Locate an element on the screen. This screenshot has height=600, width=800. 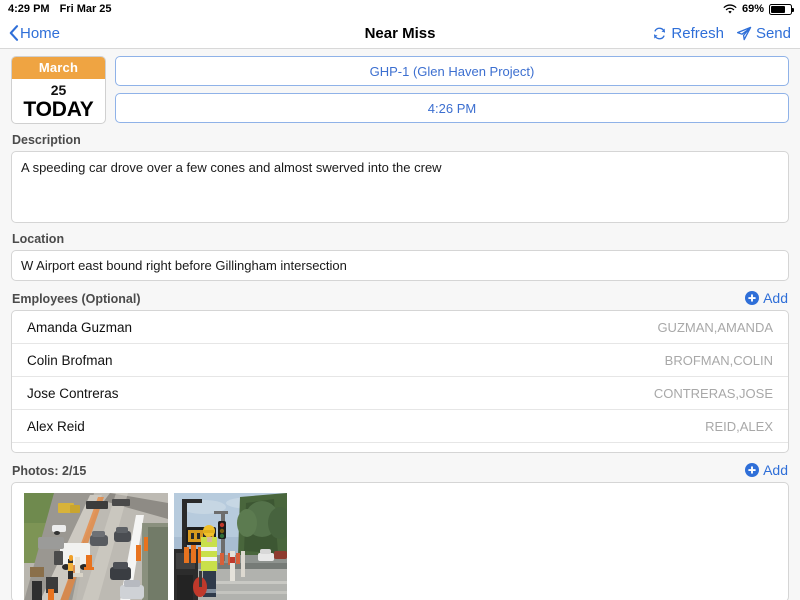
battery-icon is located at coordinates (781, 9).